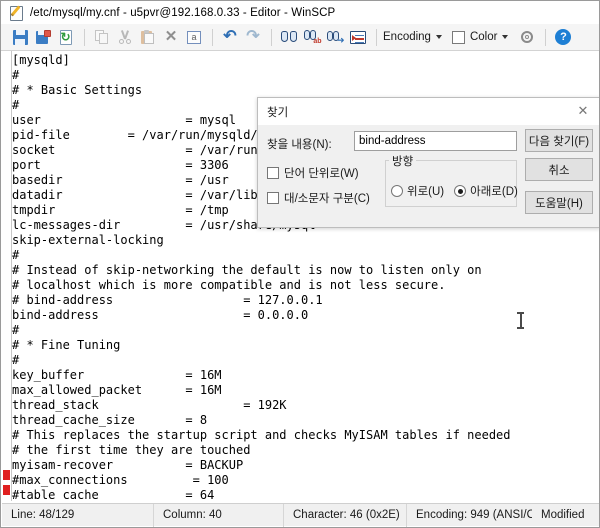 The width and height of the screenshot is (600, 528). I want to click on redo-arrow-icon: ↷, so click(253, 36).